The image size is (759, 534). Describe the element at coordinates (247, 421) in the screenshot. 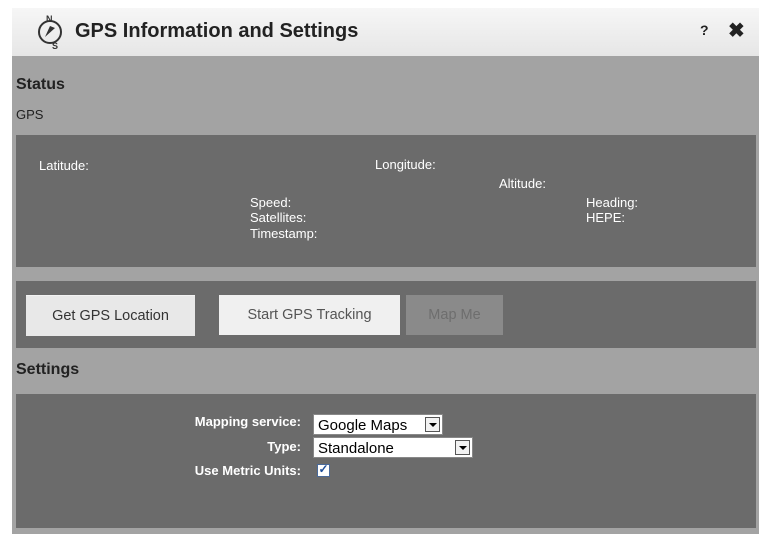

I see `mapping-service-label: Mapping service:` at that location.